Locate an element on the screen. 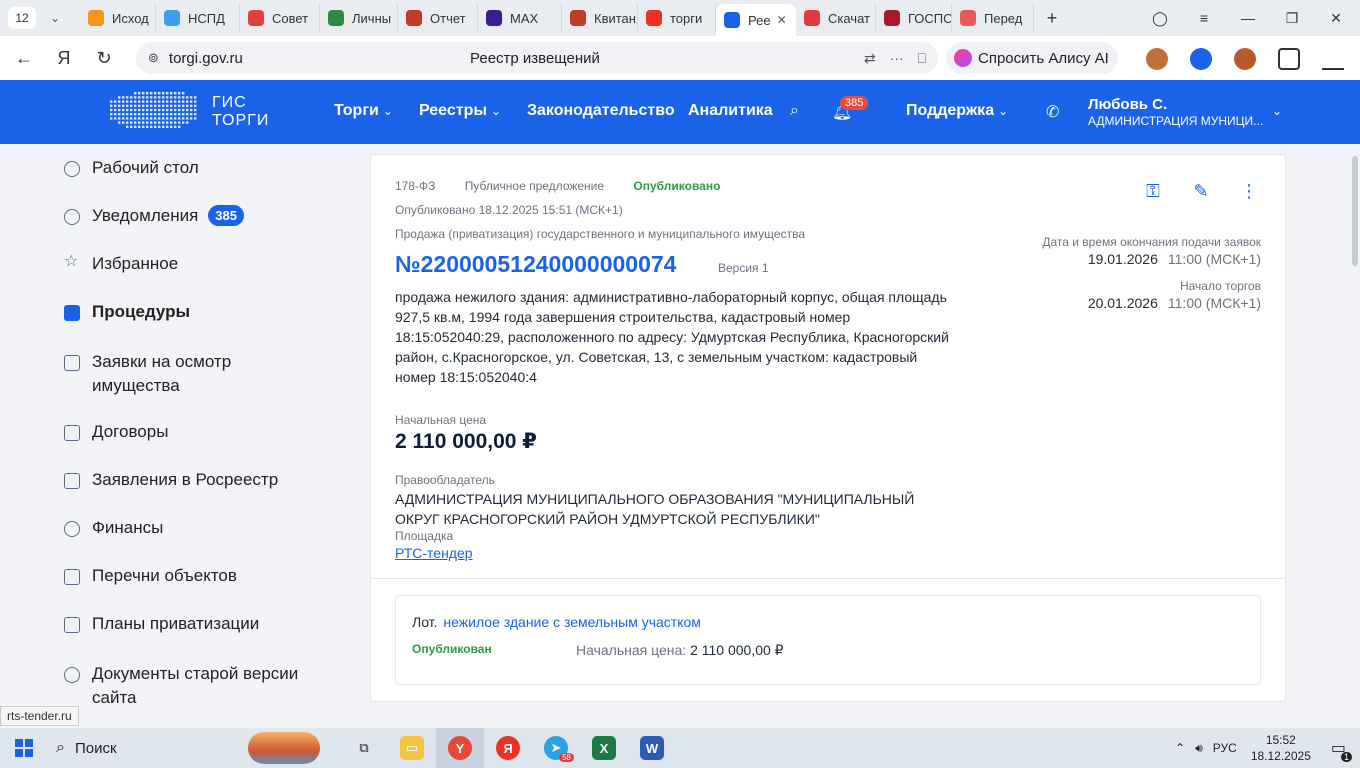 The height and width of the screenshot is (768, 1360). new-tab-button: + is located at coordinates (1052, 18).